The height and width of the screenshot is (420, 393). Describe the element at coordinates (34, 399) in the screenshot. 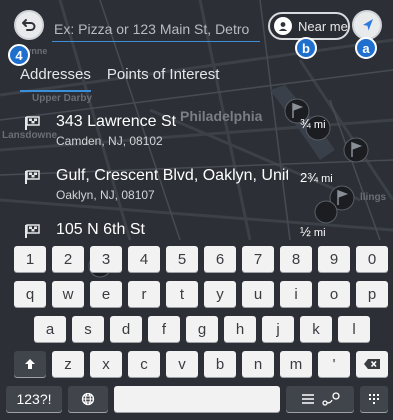

I see `symbols-key: 123?!` at that location.